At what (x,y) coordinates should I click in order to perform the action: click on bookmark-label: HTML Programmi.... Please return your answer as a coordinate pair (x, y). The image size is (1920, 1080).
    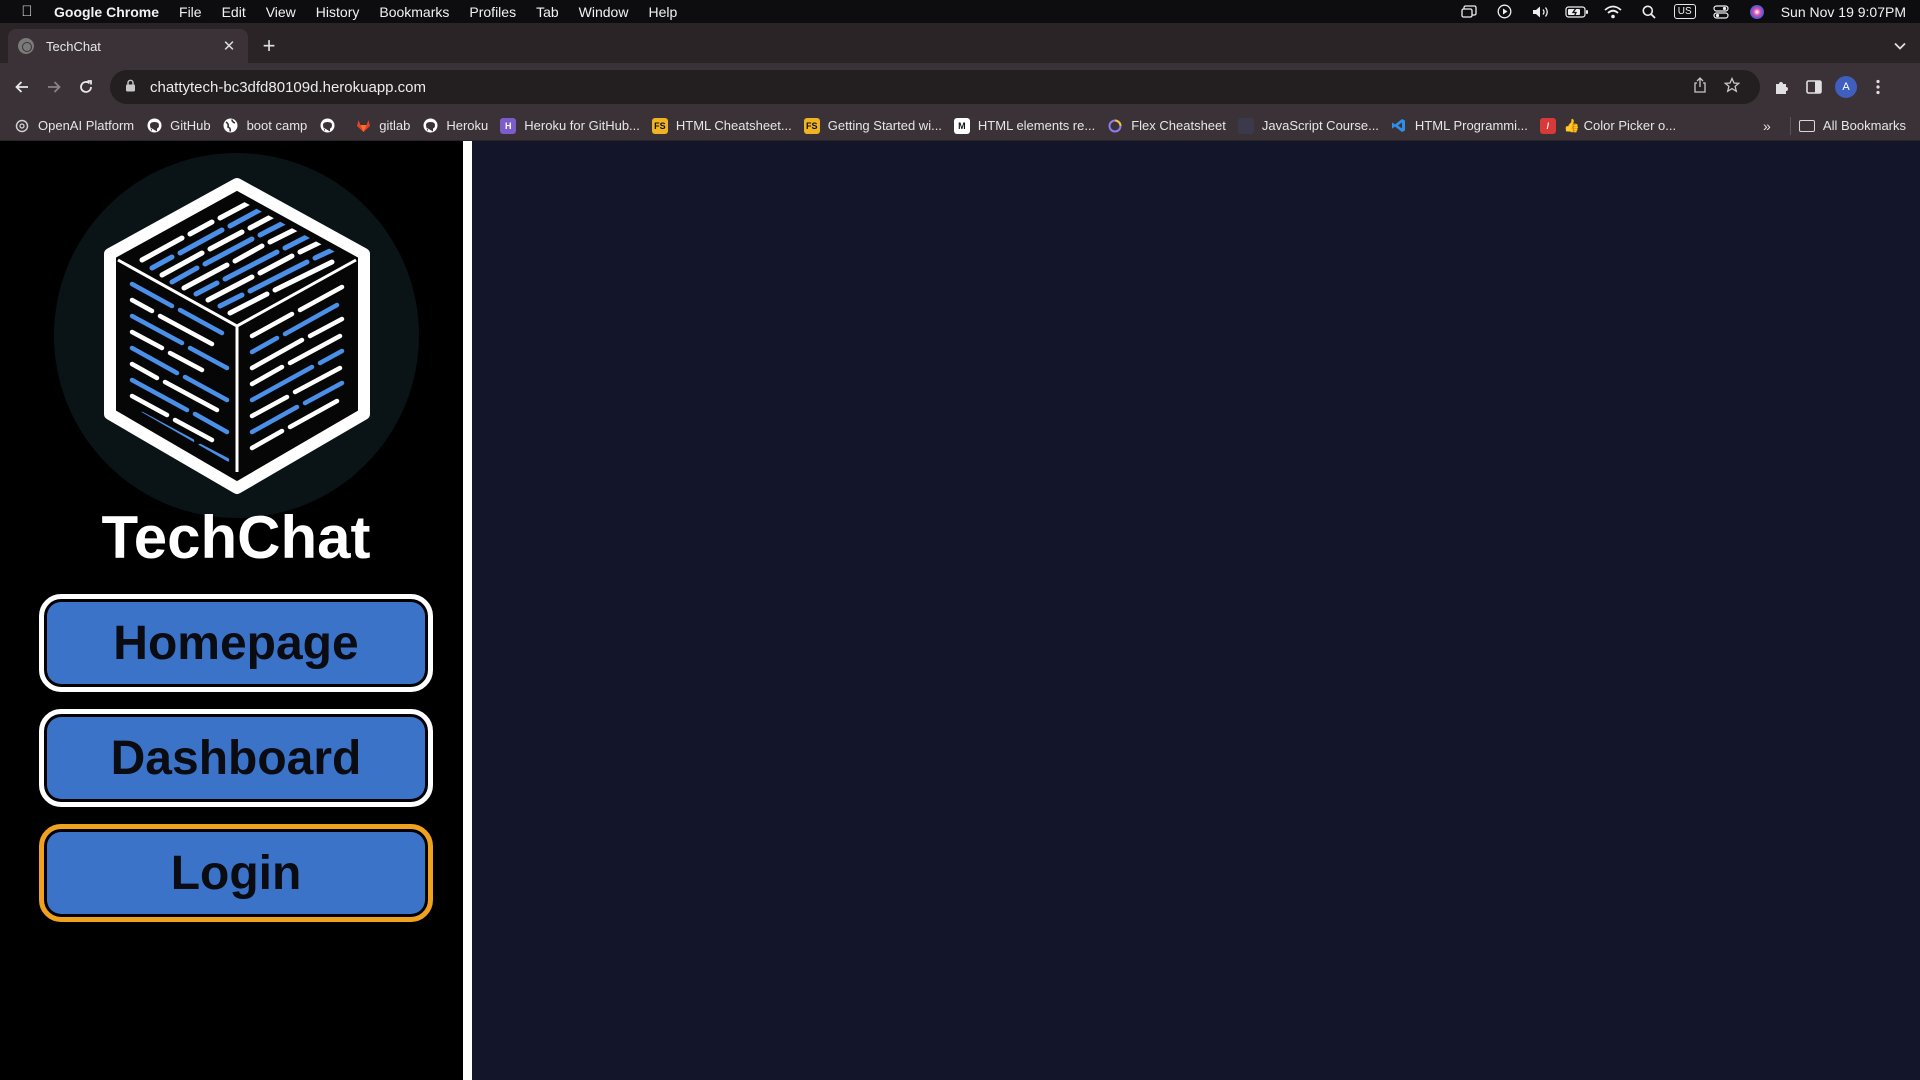
    Looking at the image, I should click on (1471, 125).